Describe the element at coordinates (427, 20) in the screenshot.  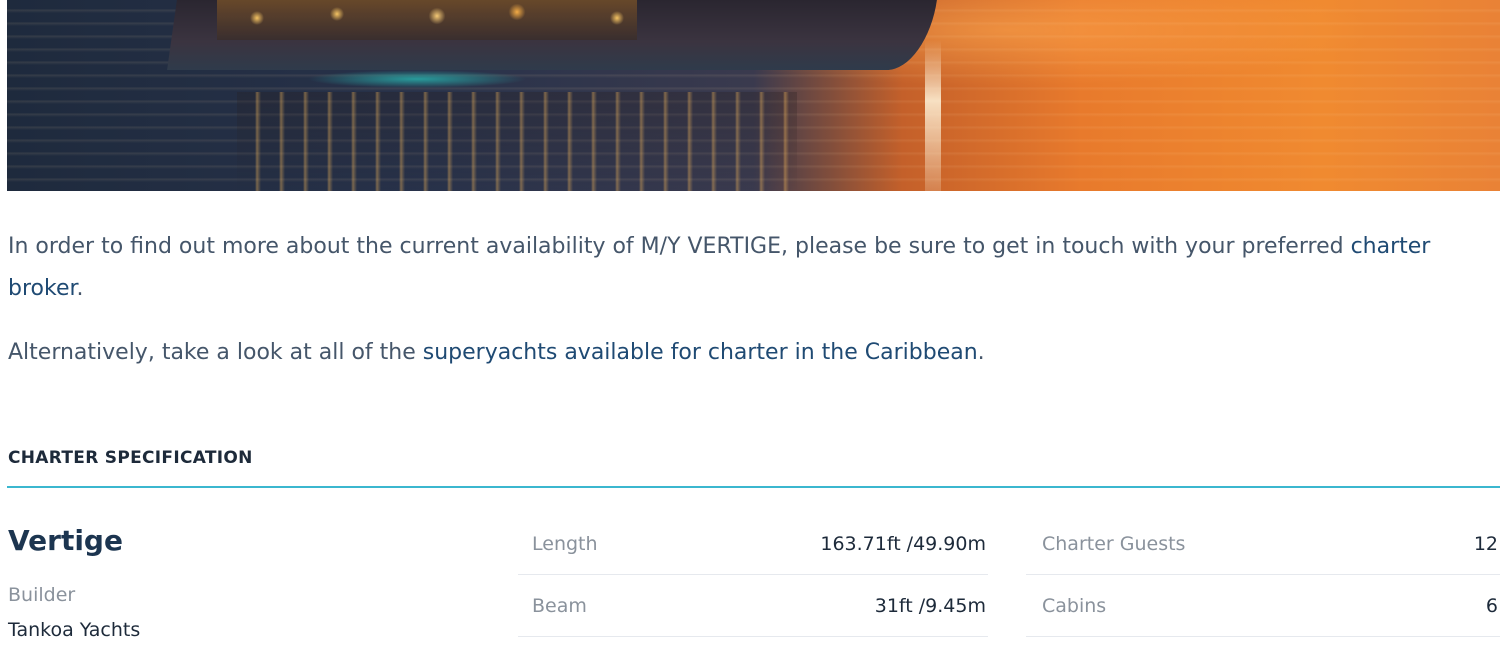
I see `yacht-deck-lights` at that location.